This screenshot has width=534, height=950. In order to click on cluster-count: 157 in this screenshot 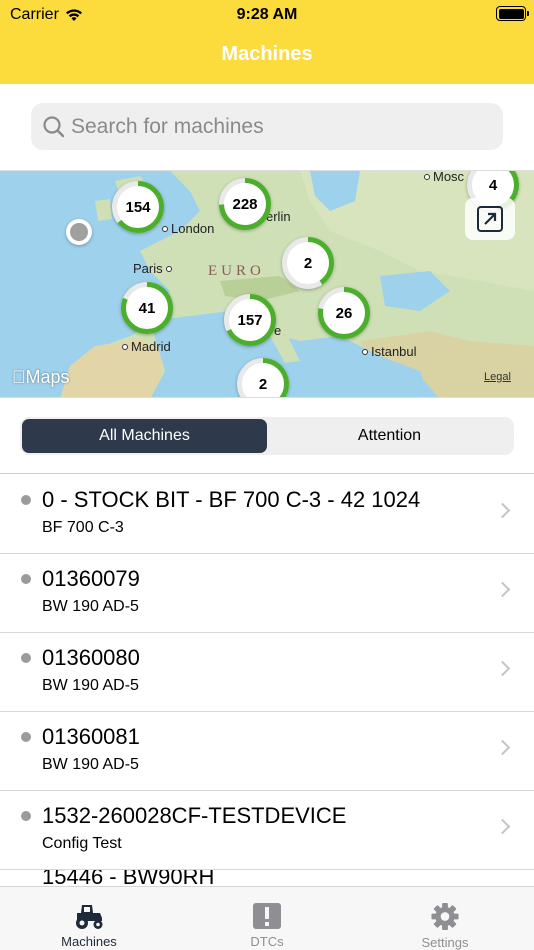, I will do `click(250, 320)`.